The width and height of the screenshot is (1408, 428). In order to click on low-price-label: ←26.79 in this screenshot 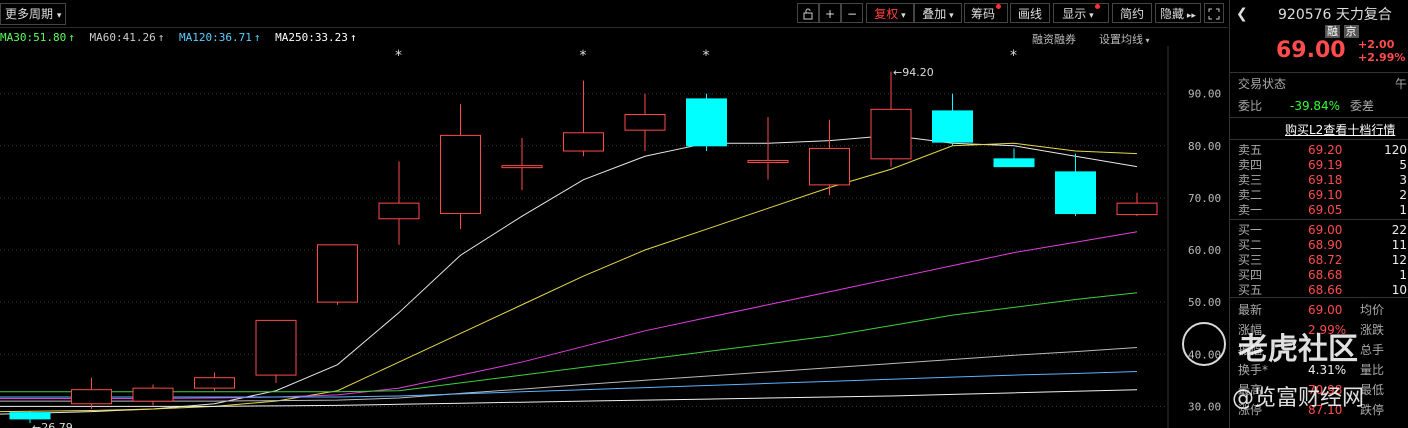, I will do `click(52, 424)`.